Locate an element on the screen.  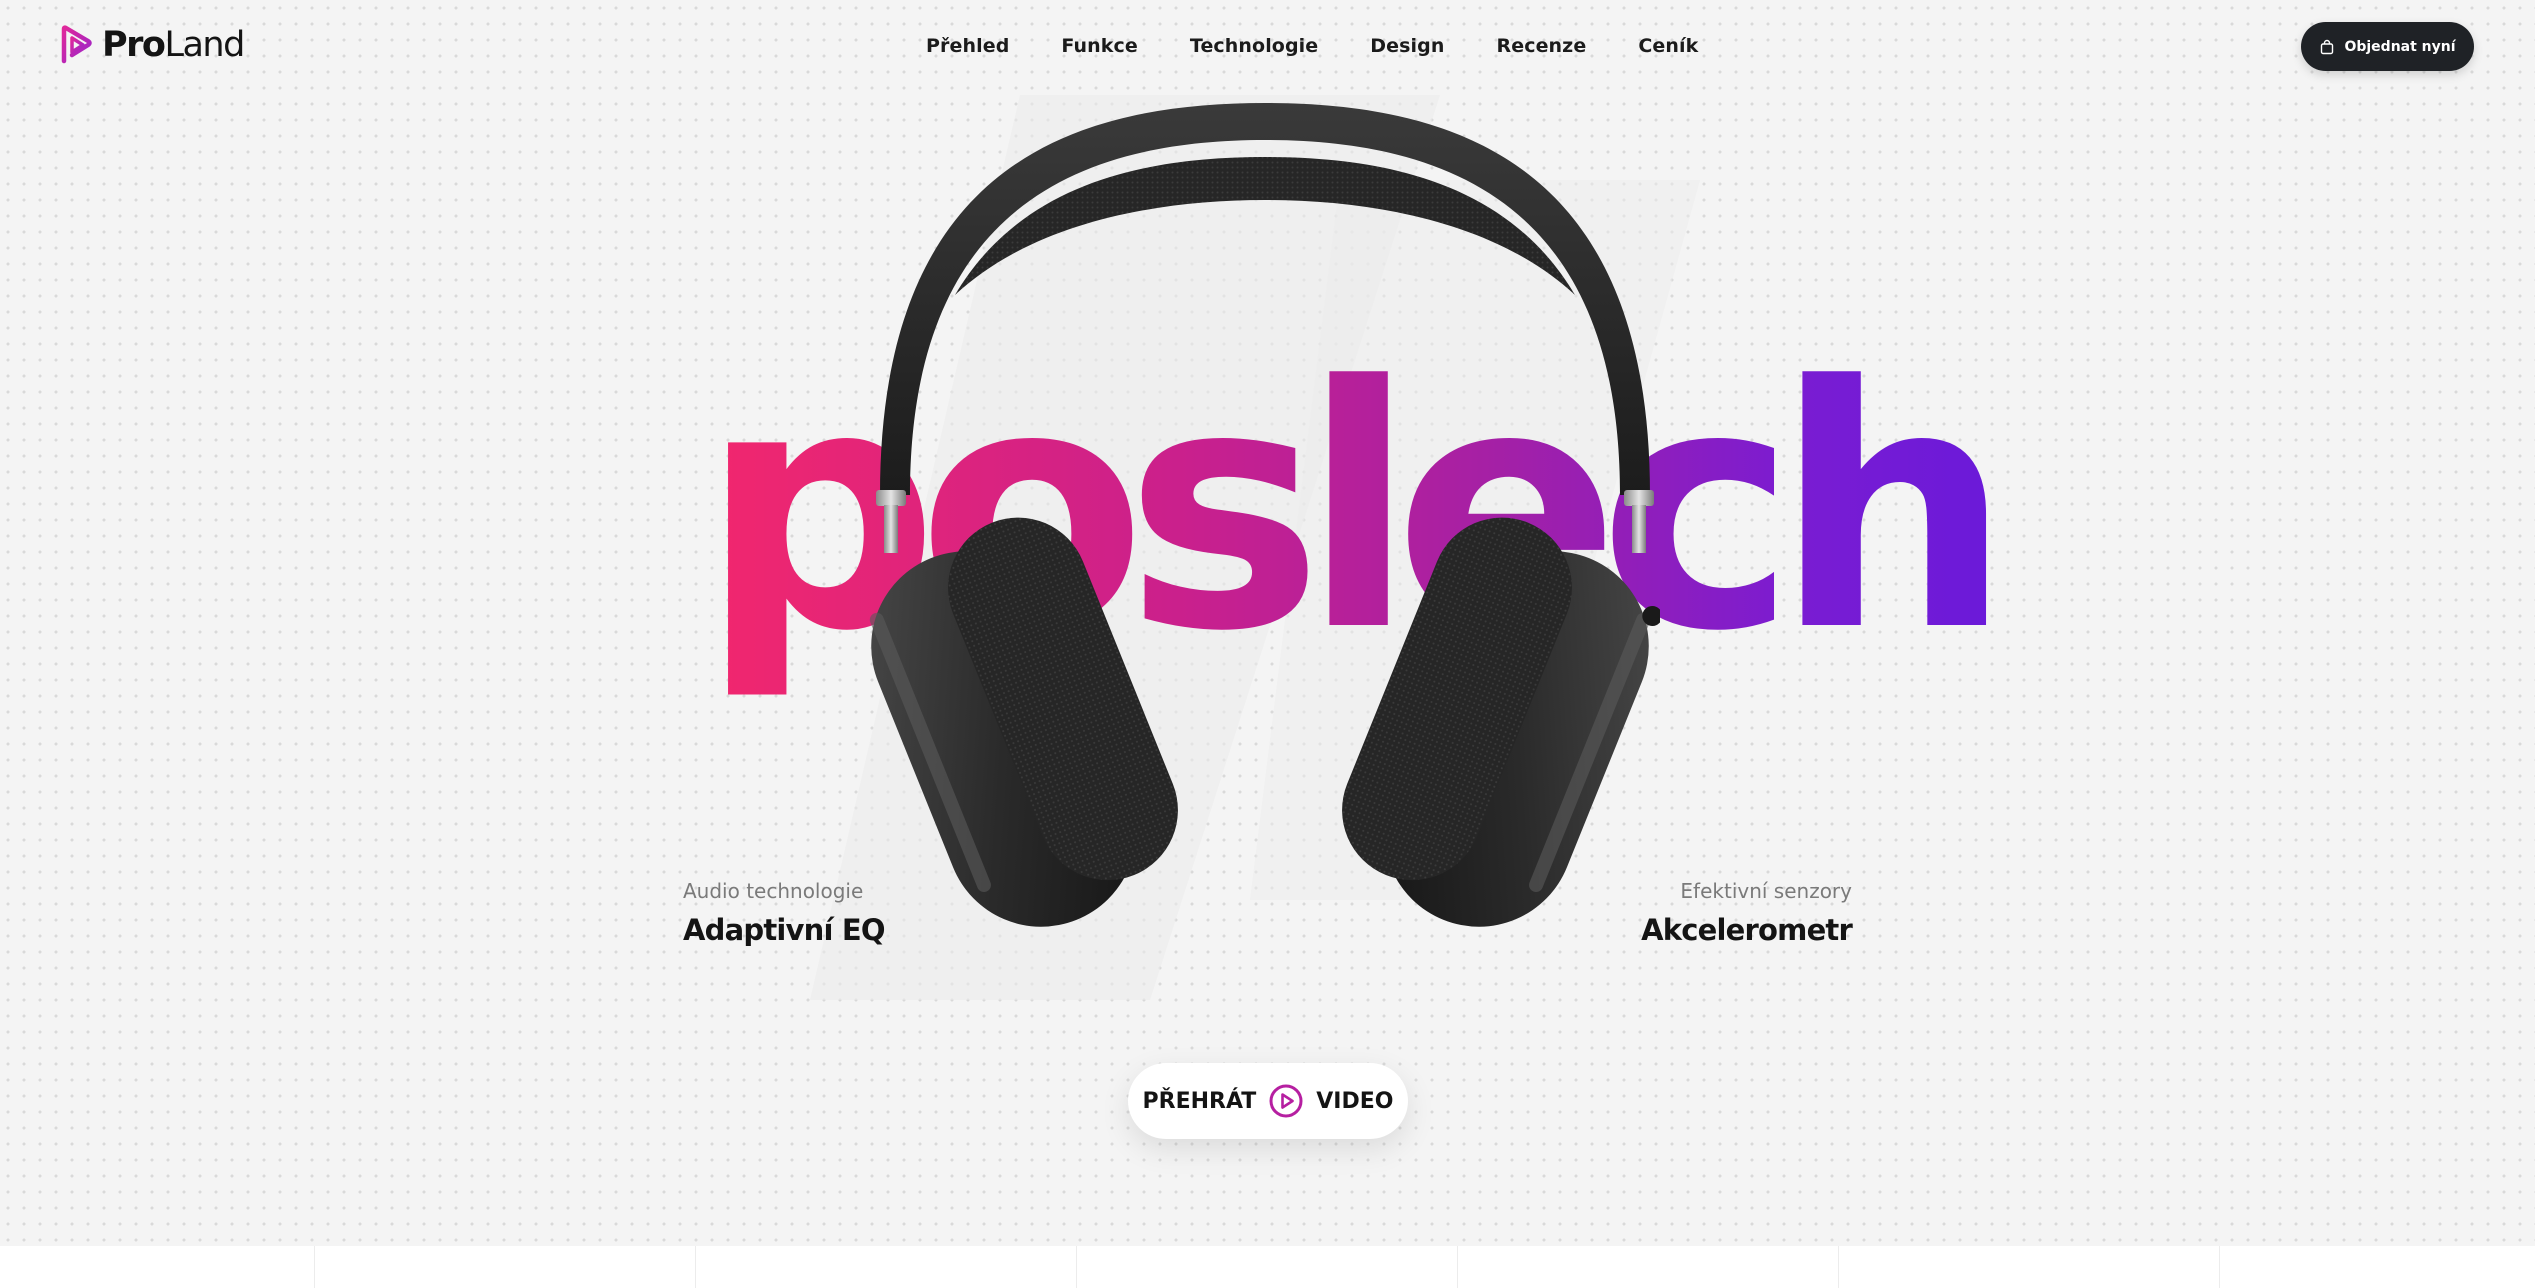
feature-audio-title: Adaptivní EQ is located at coordinates (784, 930).